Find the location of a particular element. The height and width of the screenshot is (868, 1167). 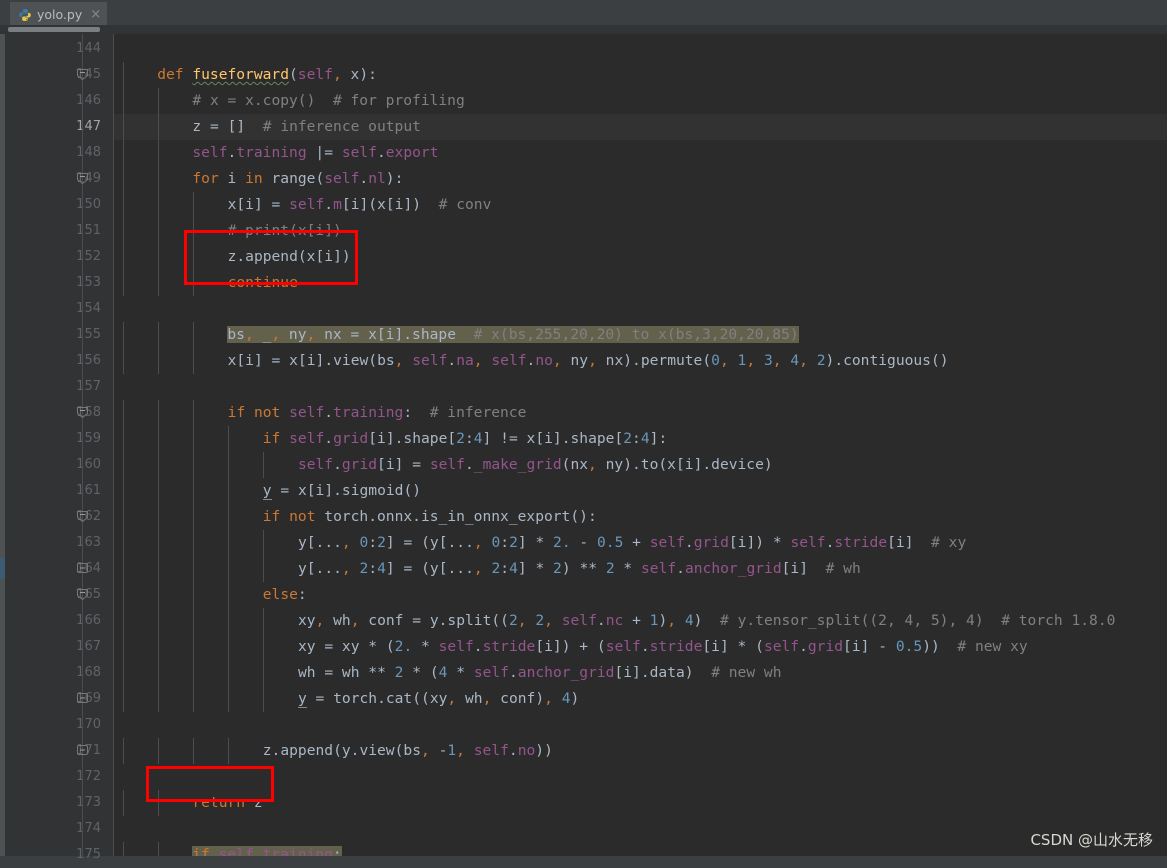

tab-label: yolo.py is located at coordinates (60, 14).